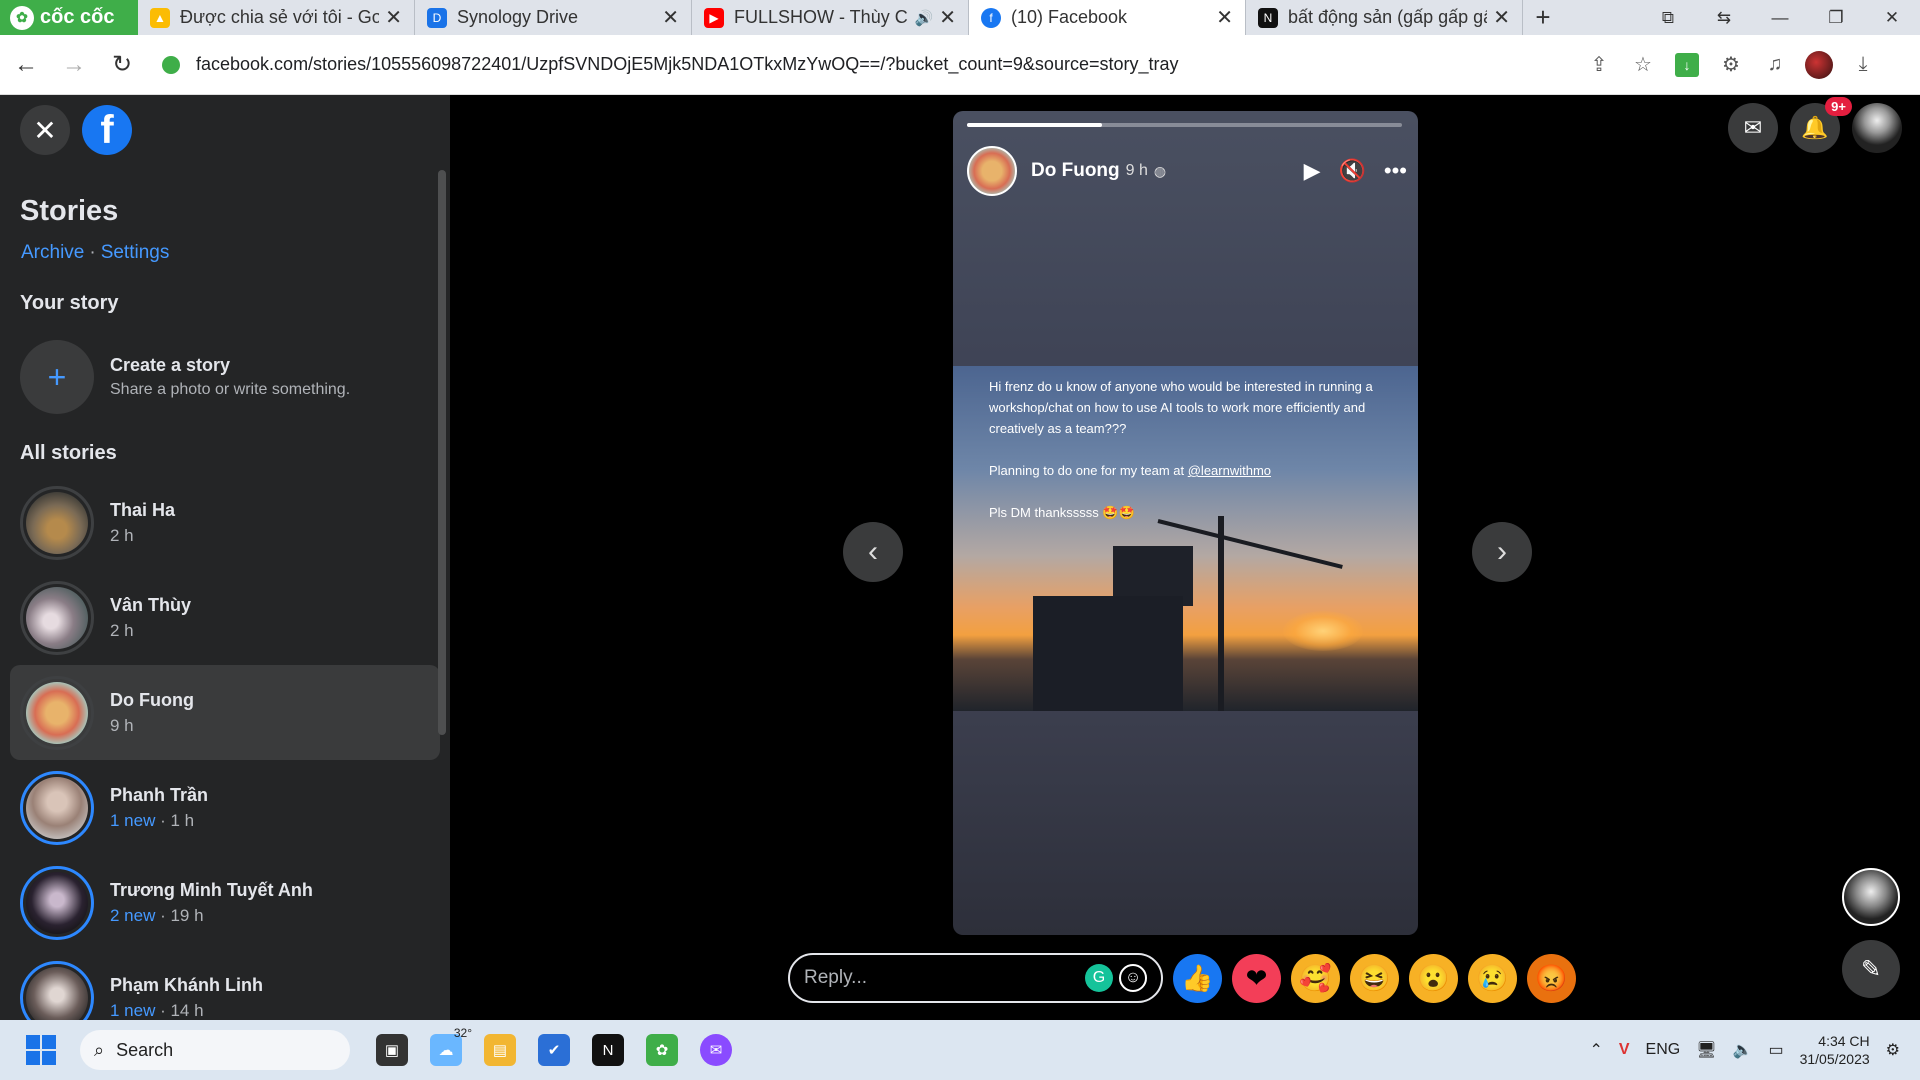 The width and height of the screenshot is (1920, 1080). Describe the element at coordinates (1551, 978) in the screenshot. I see `angry-reaction-icon: 😡` at that location.